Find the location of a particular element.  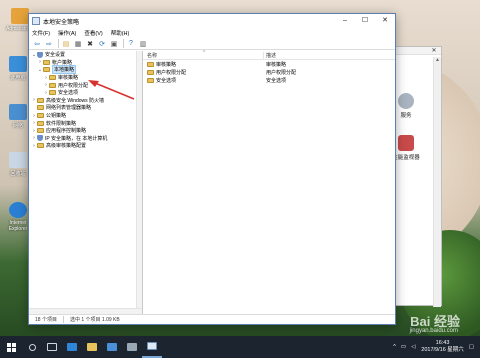

clock-date: 2017/9/16 星期六 is located at coordinates (442, 350).